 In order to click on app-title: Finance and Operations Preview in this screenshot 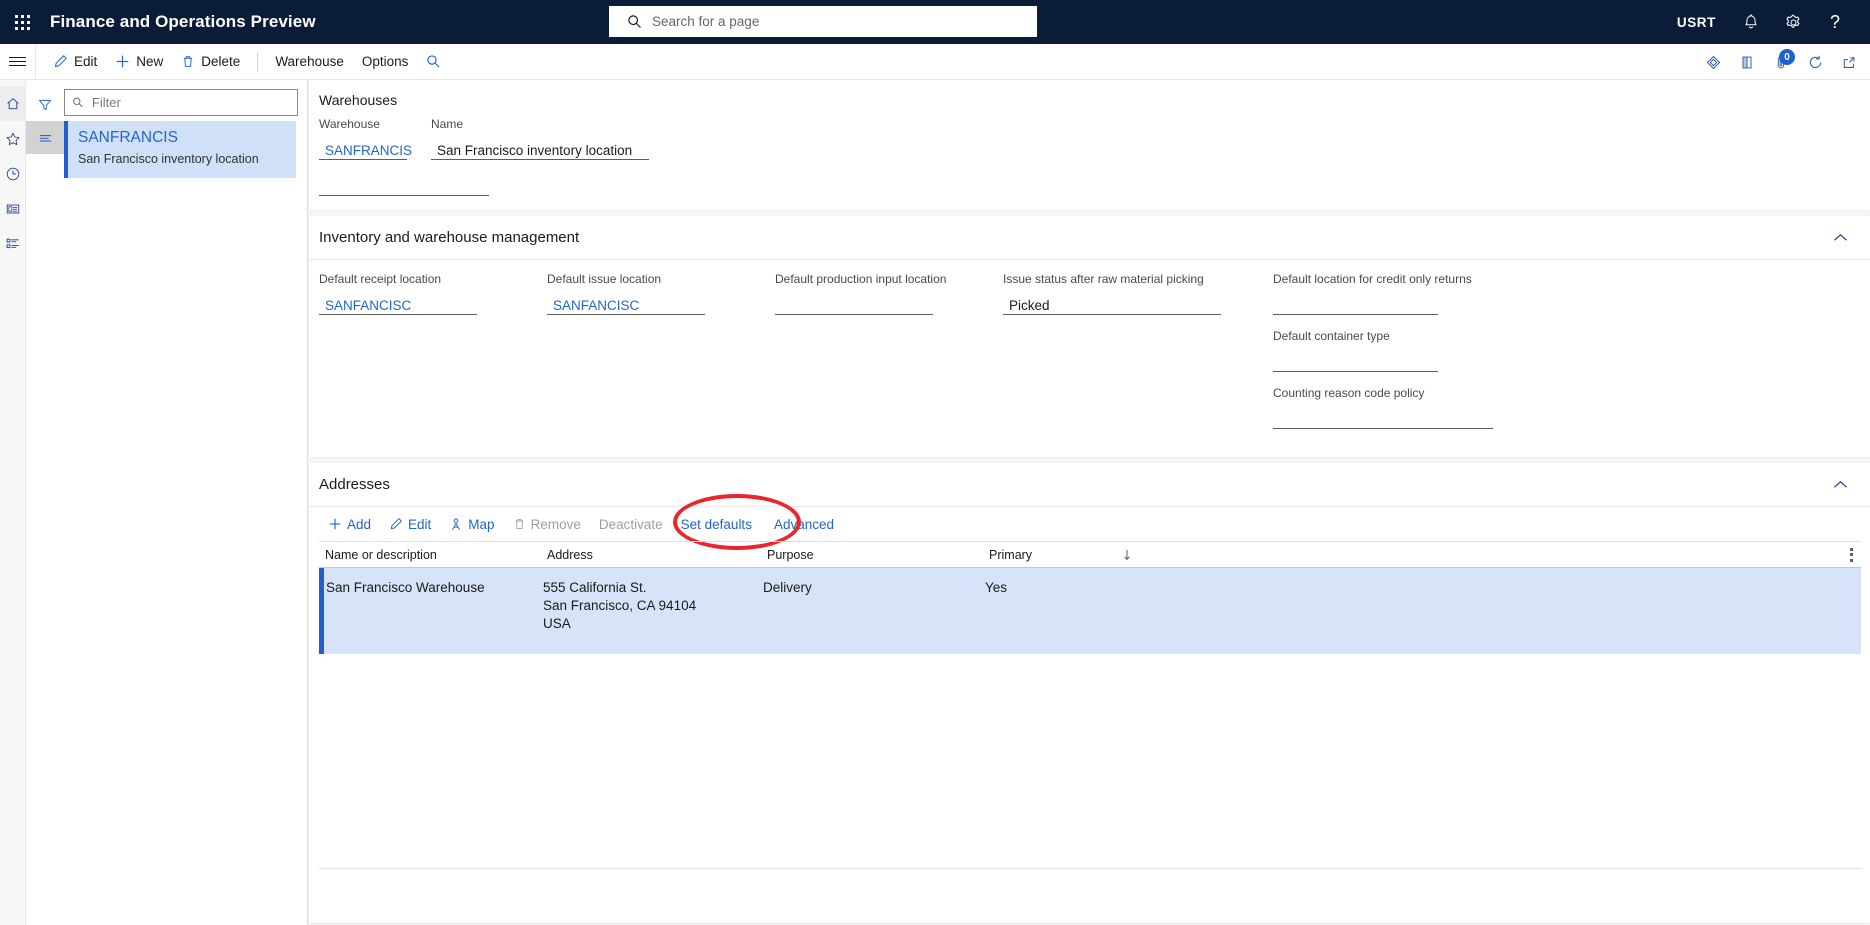, I will do `click(183, 21)`.